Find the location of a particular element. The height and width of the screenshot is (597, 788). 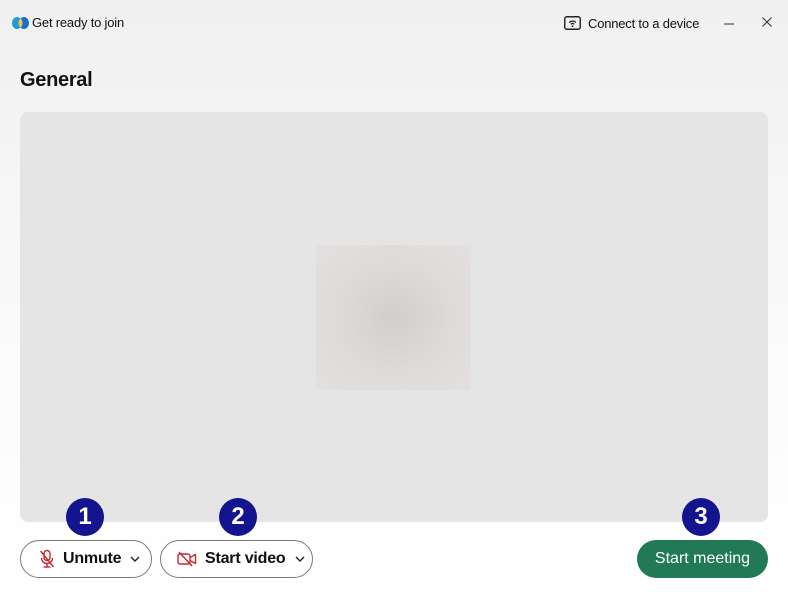

minimize-icon is located at coordinates (729, 24).